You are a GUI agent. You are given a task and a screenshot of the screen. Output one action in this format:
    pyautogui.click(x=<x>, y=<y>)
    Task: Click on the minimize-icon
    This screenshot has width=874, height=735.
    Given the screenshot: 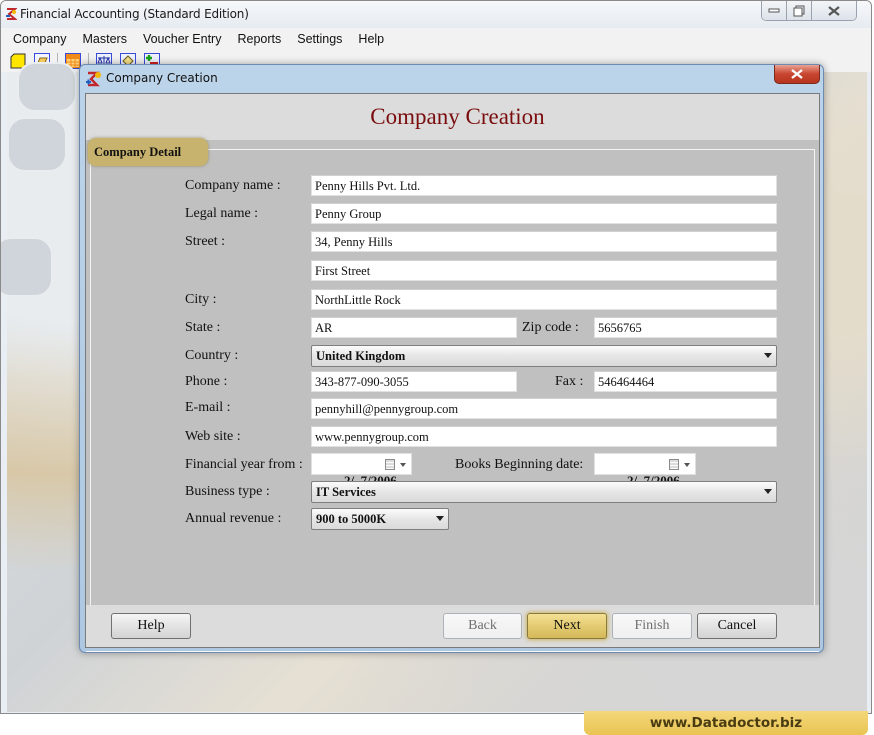 What is the action you would take?
    pyautogui.click(x=774, y=10)
    